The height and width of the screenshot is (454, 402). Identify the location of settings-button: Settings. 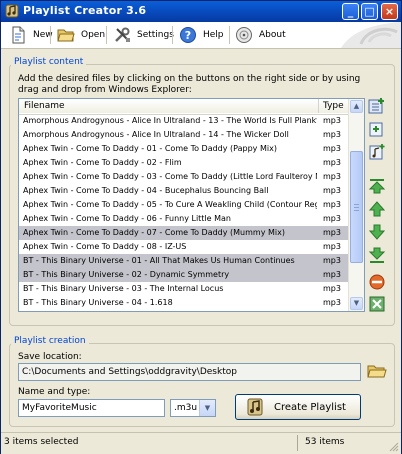
(143, 35).